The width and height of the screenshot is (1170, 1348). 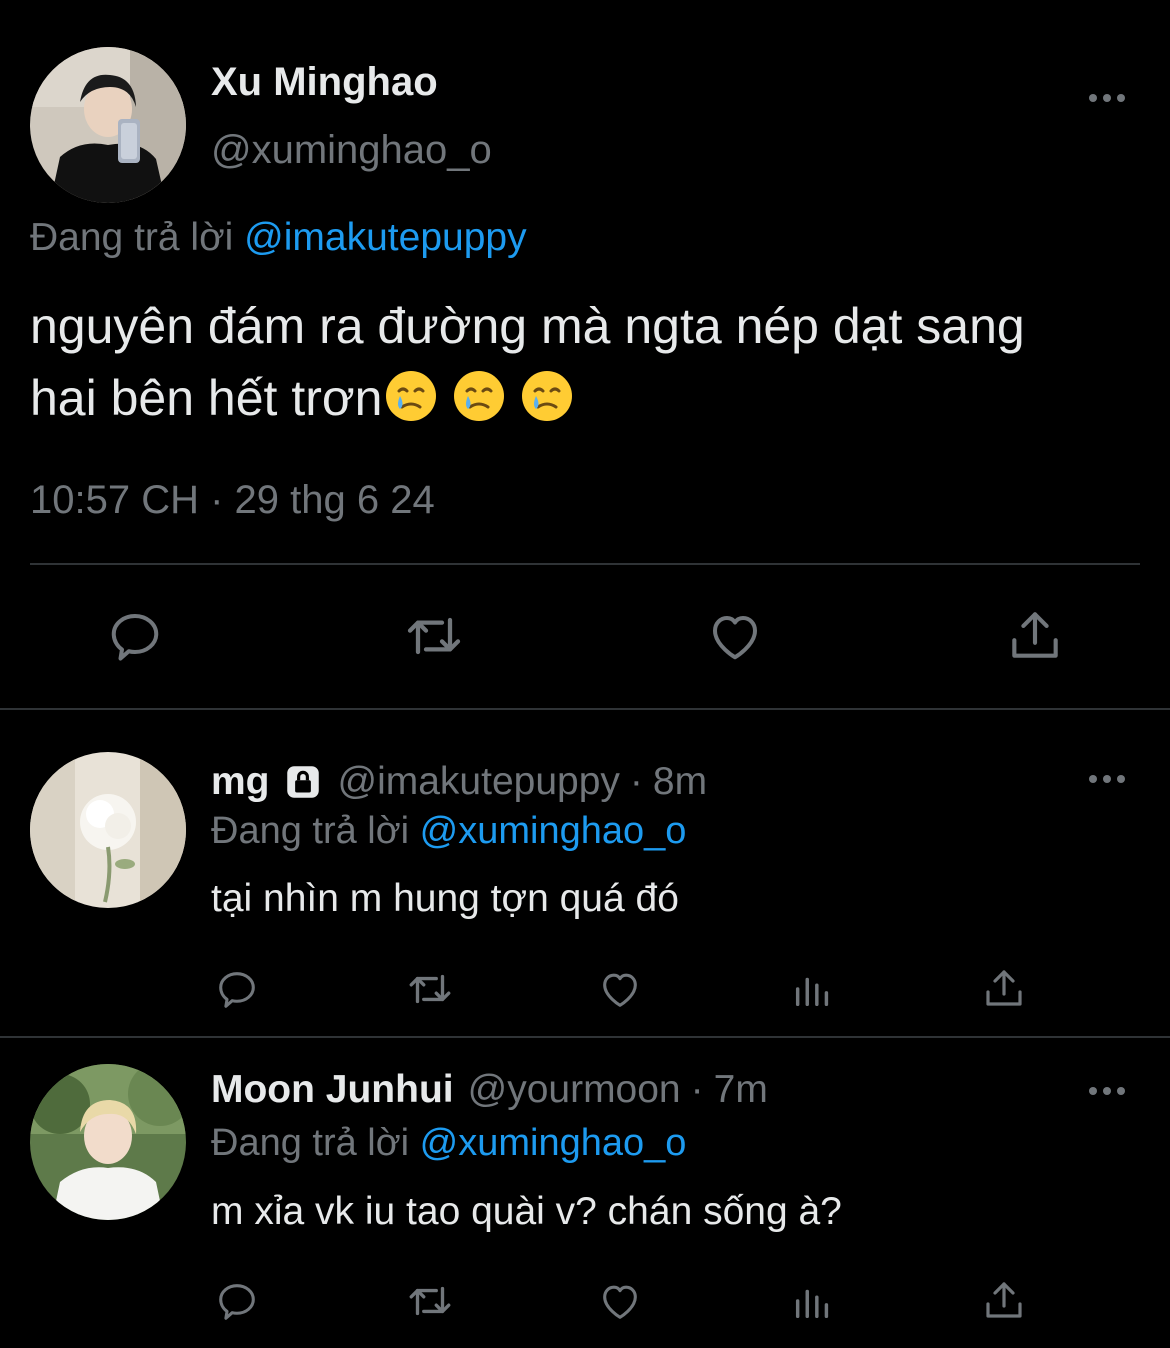 I want to click on reply-display-name: Moon Junhui, so click(x=332, y=1090).